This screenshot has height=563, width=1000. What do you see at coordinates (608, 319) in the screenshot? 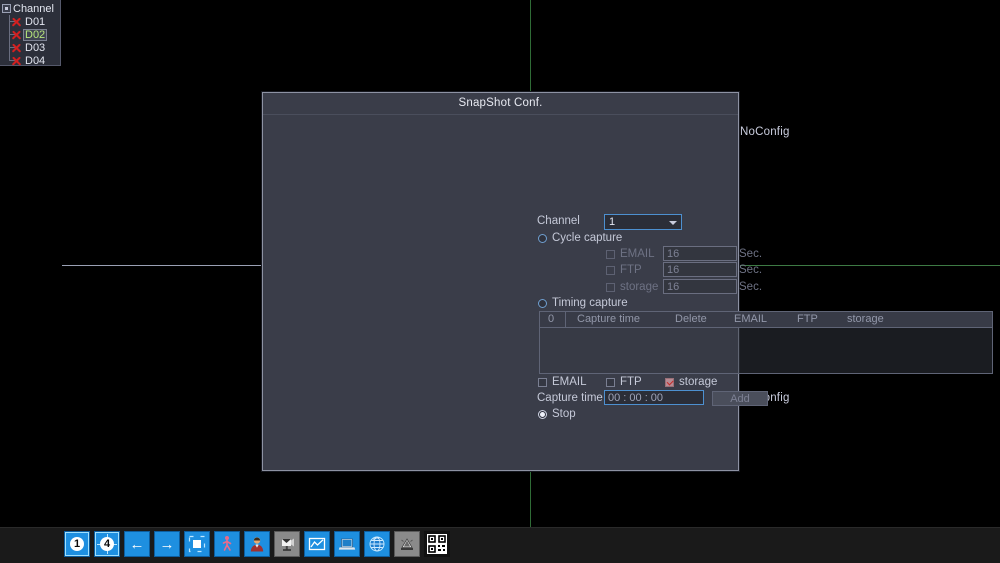
I see `table-header-capture-time: Capture time` at bounding box center [608, 319].